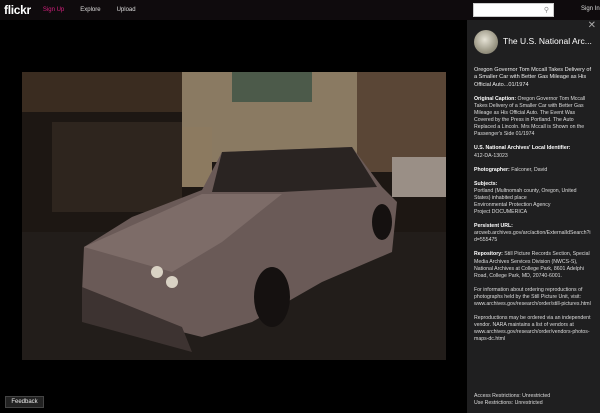 The image size is (600, 413). I want to click on search-input: ⚲, so click(513, 10).